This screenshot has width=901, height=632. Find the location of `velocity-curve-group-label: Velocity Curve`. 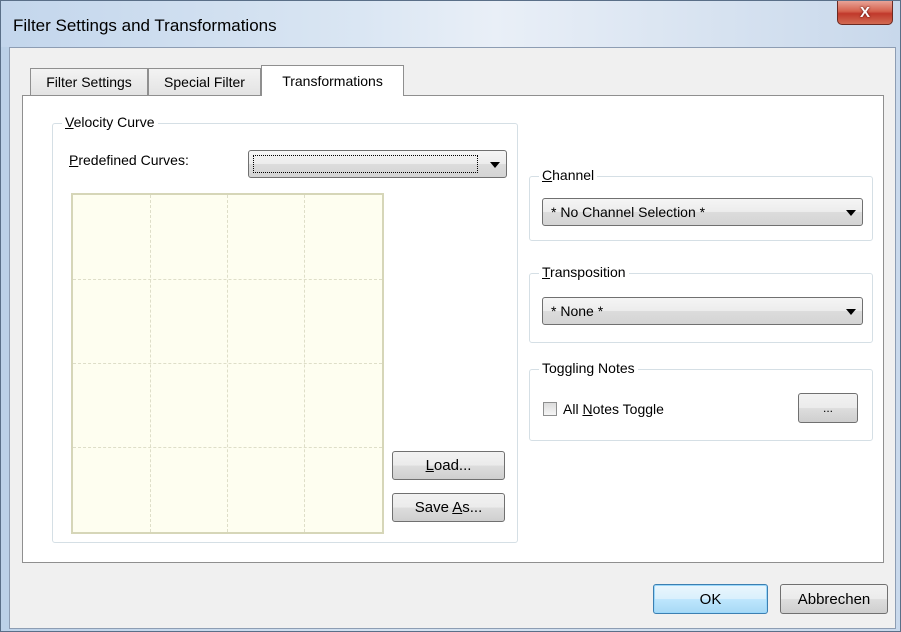

velocity-curve-group-label: Velocity Curve is located at coordinates (110, 122).